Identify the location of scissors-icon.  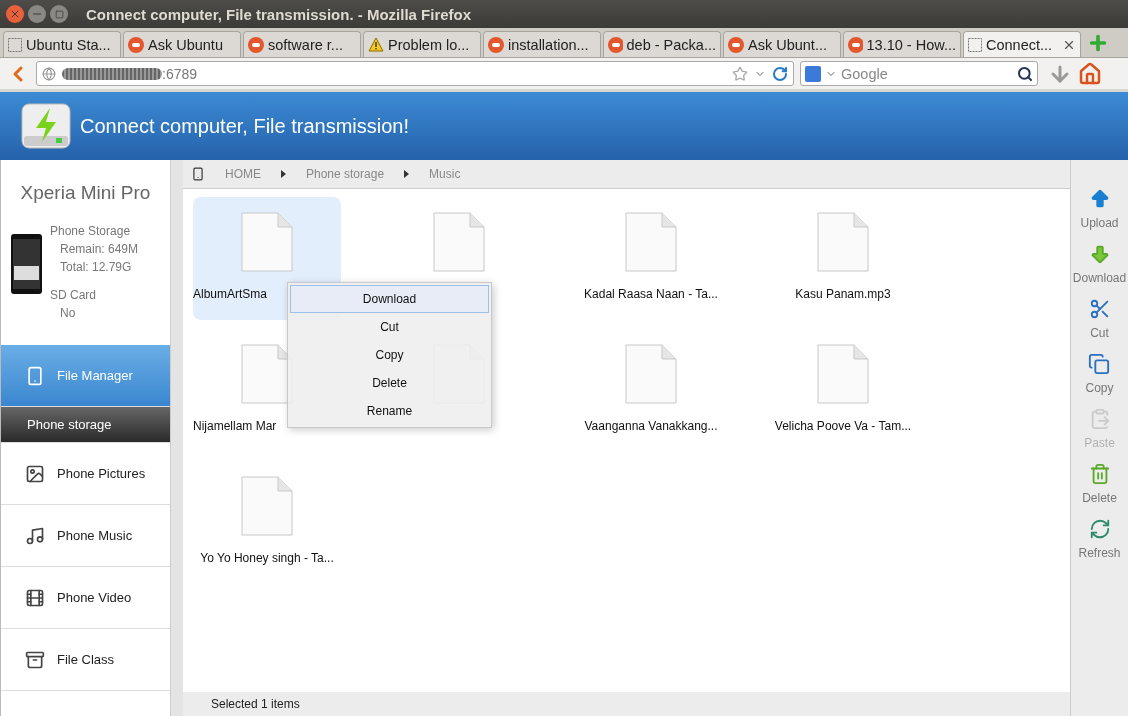
(1099, 309).